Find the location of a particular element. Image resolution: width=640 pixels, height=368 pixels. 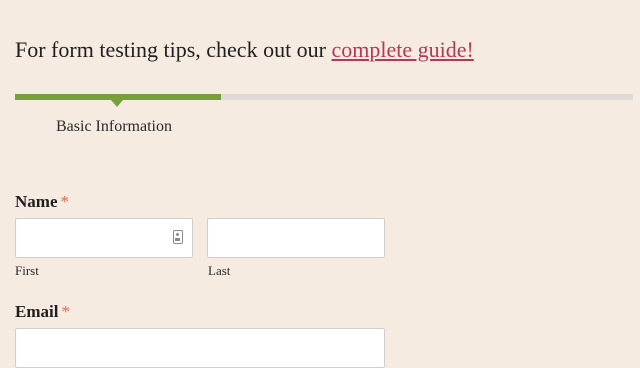

name-required-marker: * is located at coordinates (64, 201).